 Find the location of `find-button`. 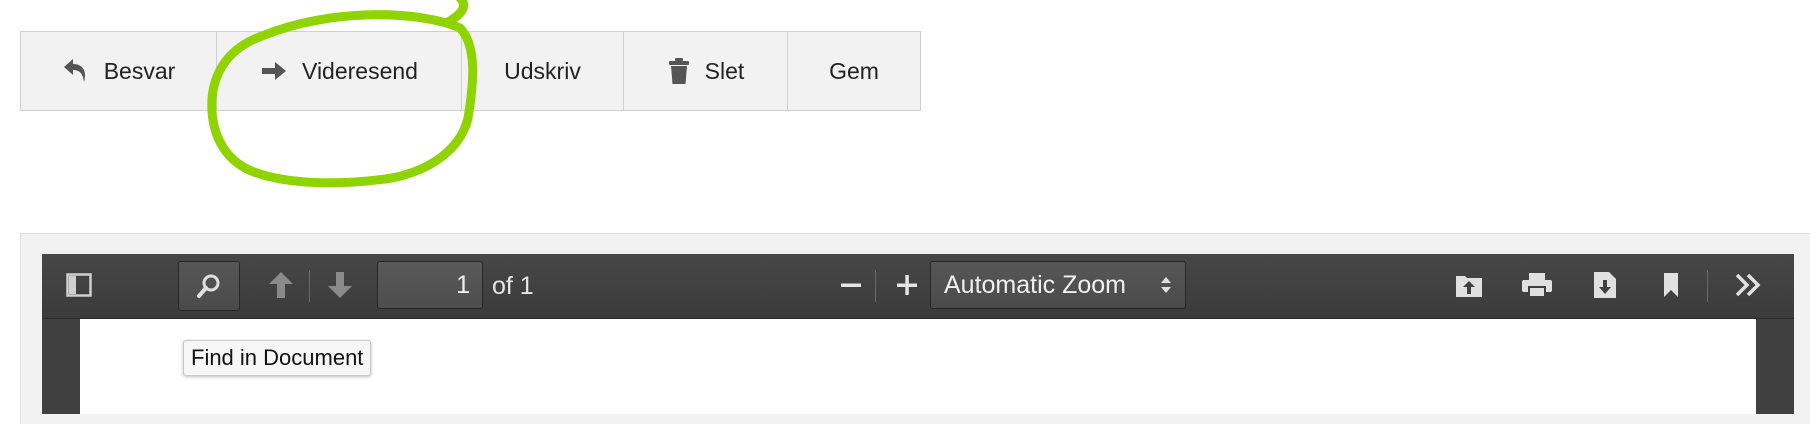

find-button is located at coordinates (209, 286).